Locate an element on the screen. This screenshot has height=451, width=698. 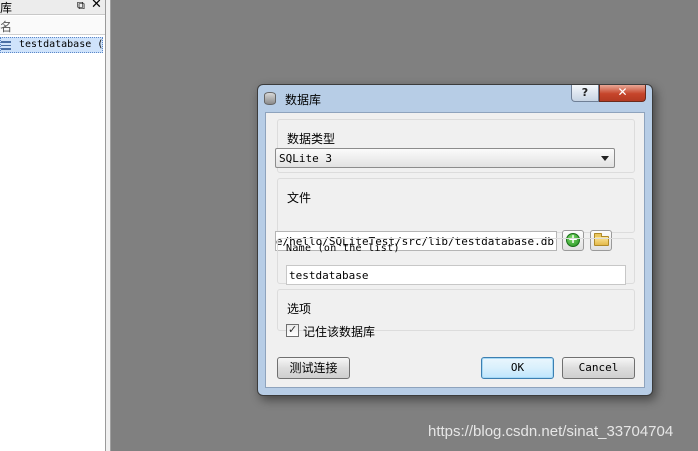
name-value: testdatabase is located at coordinates (329, 275).